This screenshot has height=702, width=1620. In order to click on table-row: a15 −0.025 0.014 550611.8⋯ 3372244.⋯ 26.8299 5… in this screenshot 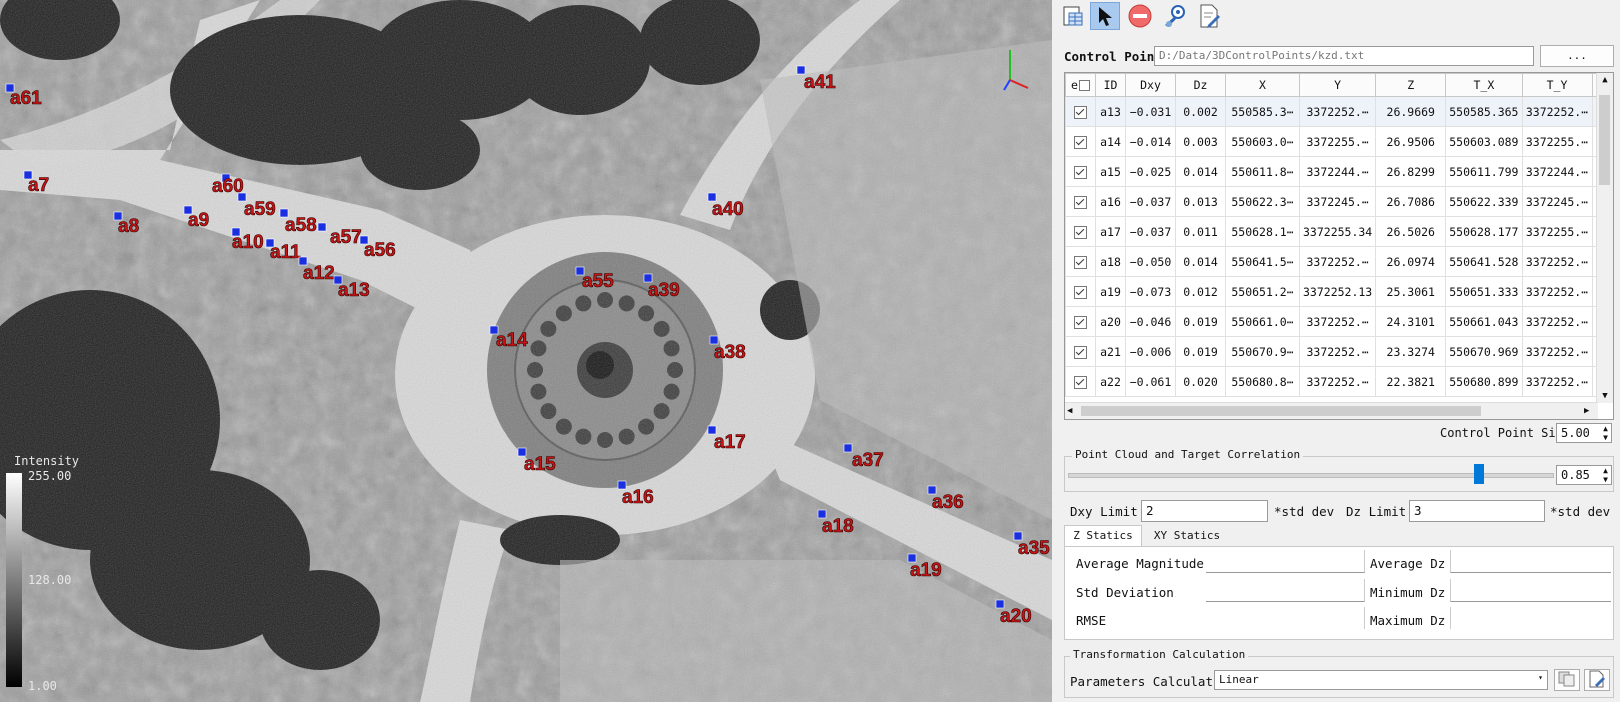, I will do `click(1339, 171)`.